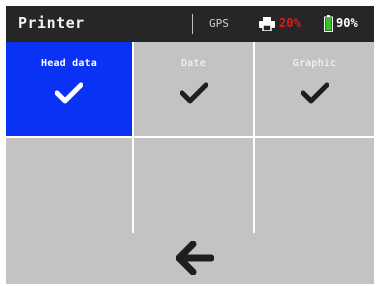 This screenshot has width=380, height=286. I want to click on tile-graphic: Graphic, so click(314, 89).